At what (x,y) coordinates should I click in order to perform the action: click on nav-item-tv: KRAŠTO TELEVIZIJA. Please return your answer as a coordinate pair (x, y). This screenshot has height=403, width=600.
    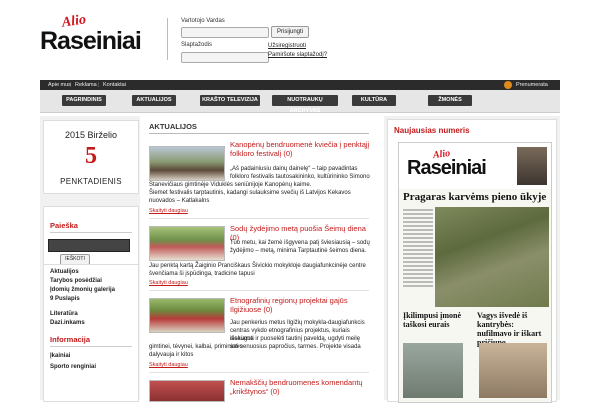
    Looking at the image, I should click on (230, 100).